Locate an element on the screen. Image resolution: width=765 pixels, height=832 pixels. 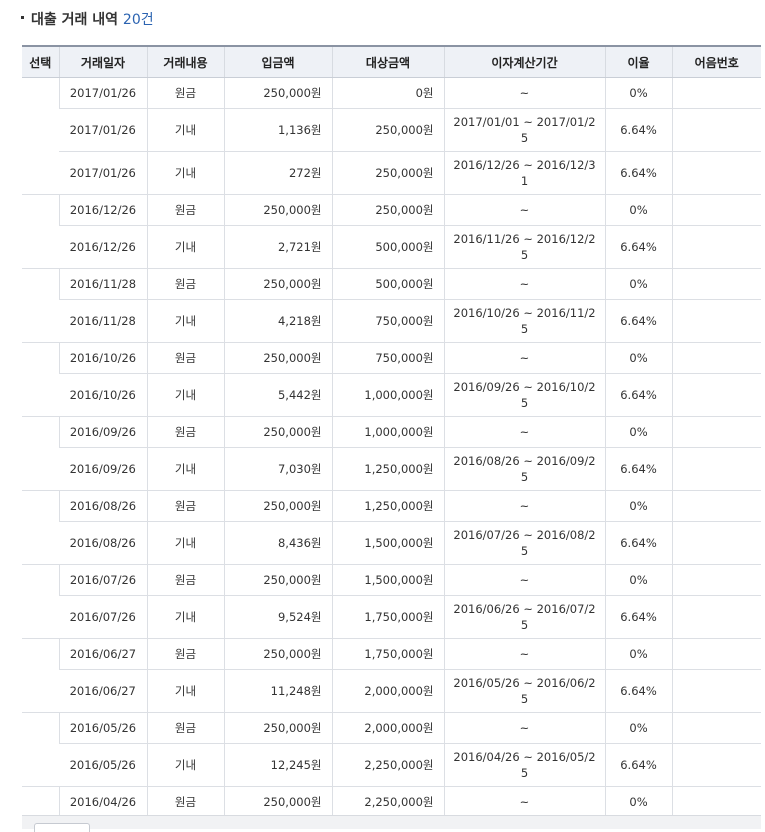
section-title: 대출 거래 내역 20건 is located at coordinates (87, 20).